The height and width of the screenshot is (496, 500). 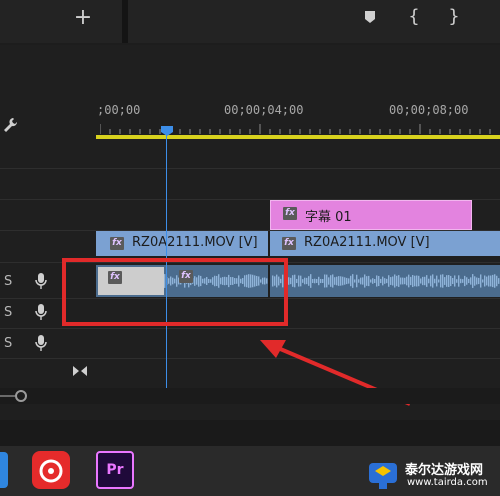 I want to click on audio-clip, so click(x=385, y=281).